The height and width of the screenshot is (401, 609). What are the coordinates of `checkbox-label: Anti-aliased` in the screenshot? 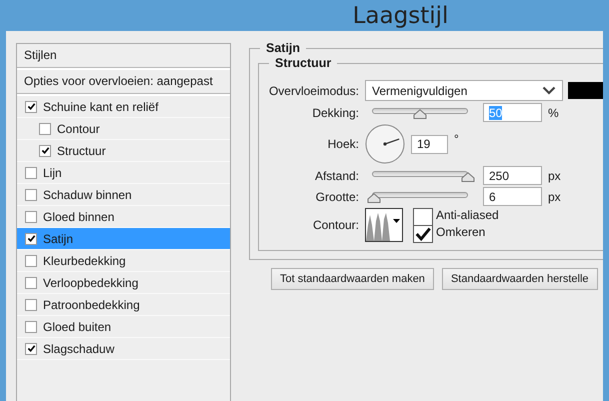 It's located at (467, 215).